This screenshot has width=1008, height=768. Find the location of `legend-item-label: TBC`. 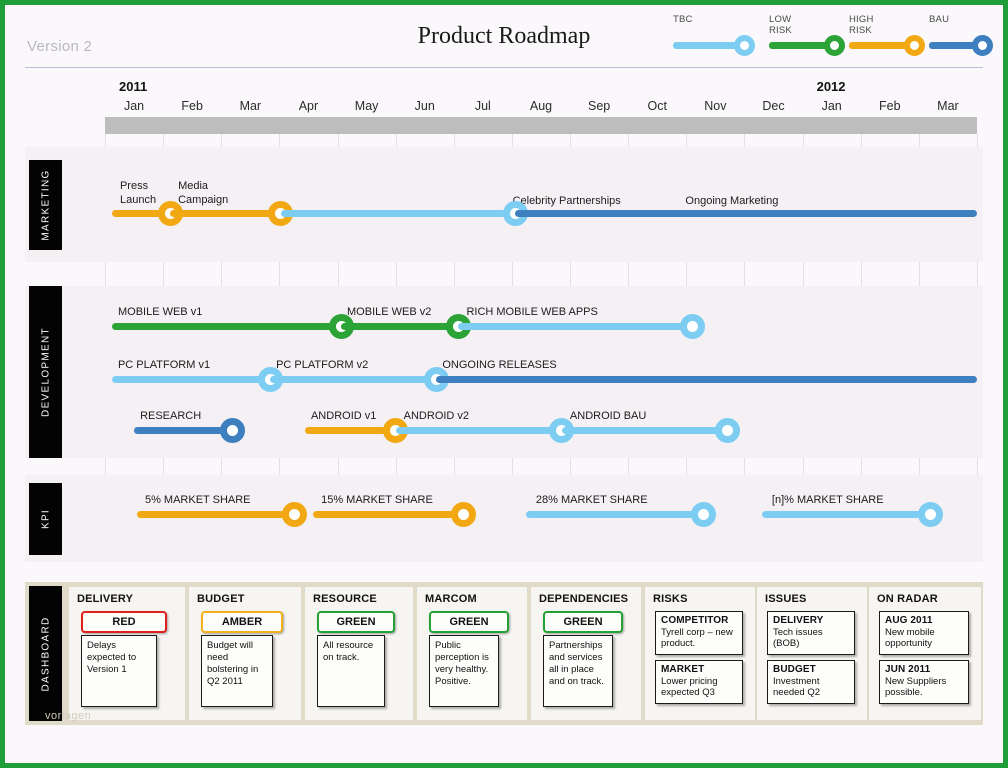

legend-item-label: TBC is located at coordinates (683, 19).